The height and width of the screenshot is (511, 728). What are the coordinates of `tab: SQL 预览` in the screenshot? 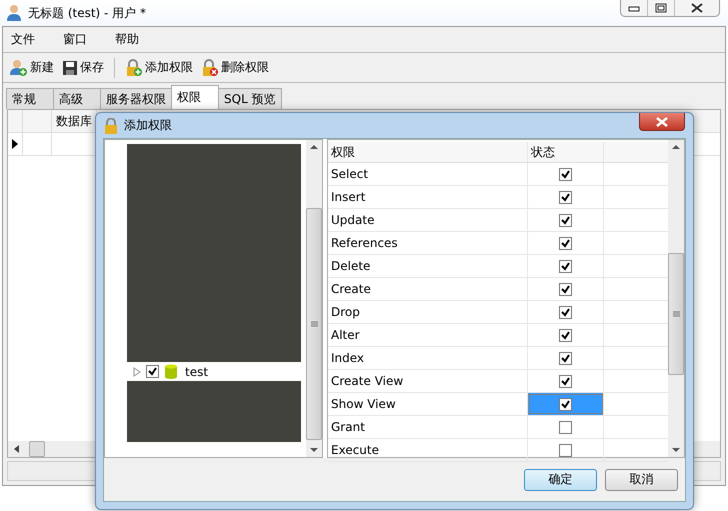 It's located at (250, 98).